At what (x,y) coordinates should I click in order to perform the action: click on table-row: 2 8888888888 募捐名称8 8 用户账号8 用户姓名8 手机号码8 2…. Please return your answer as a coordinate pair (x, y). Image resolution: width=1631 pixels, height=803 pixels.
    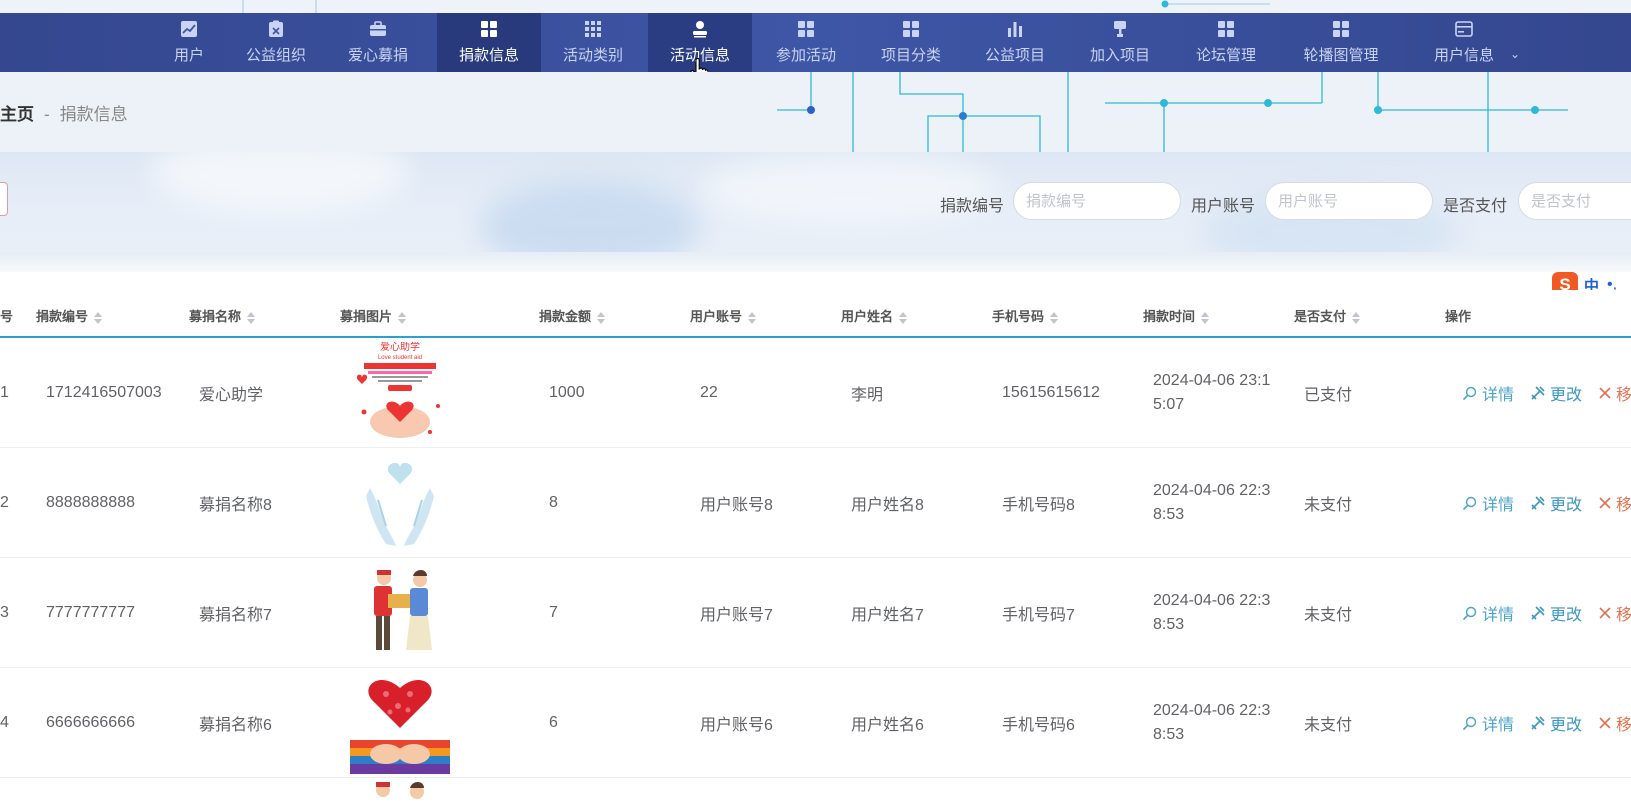
    Looking at the image, I should click on (815, 503).